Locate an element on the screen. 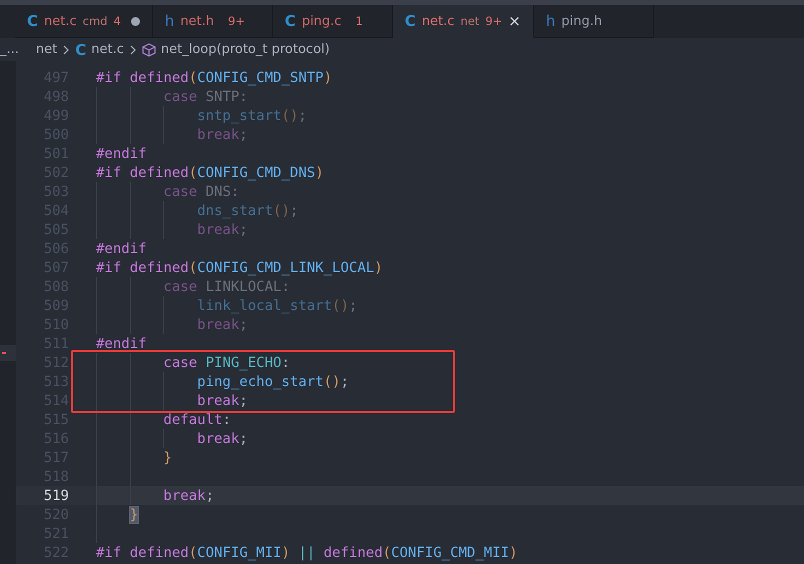 The image size is (804, 564). code-line: case PING_ECHO: is located at coordinates (193, 362).